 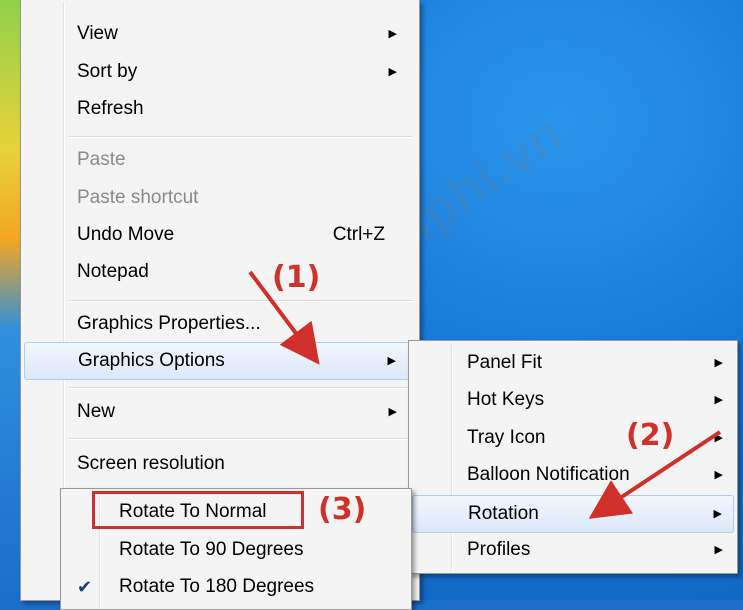 I want to click on menu-item-graphics-options: Graphics Options ▶, so click(x=220, y=361).